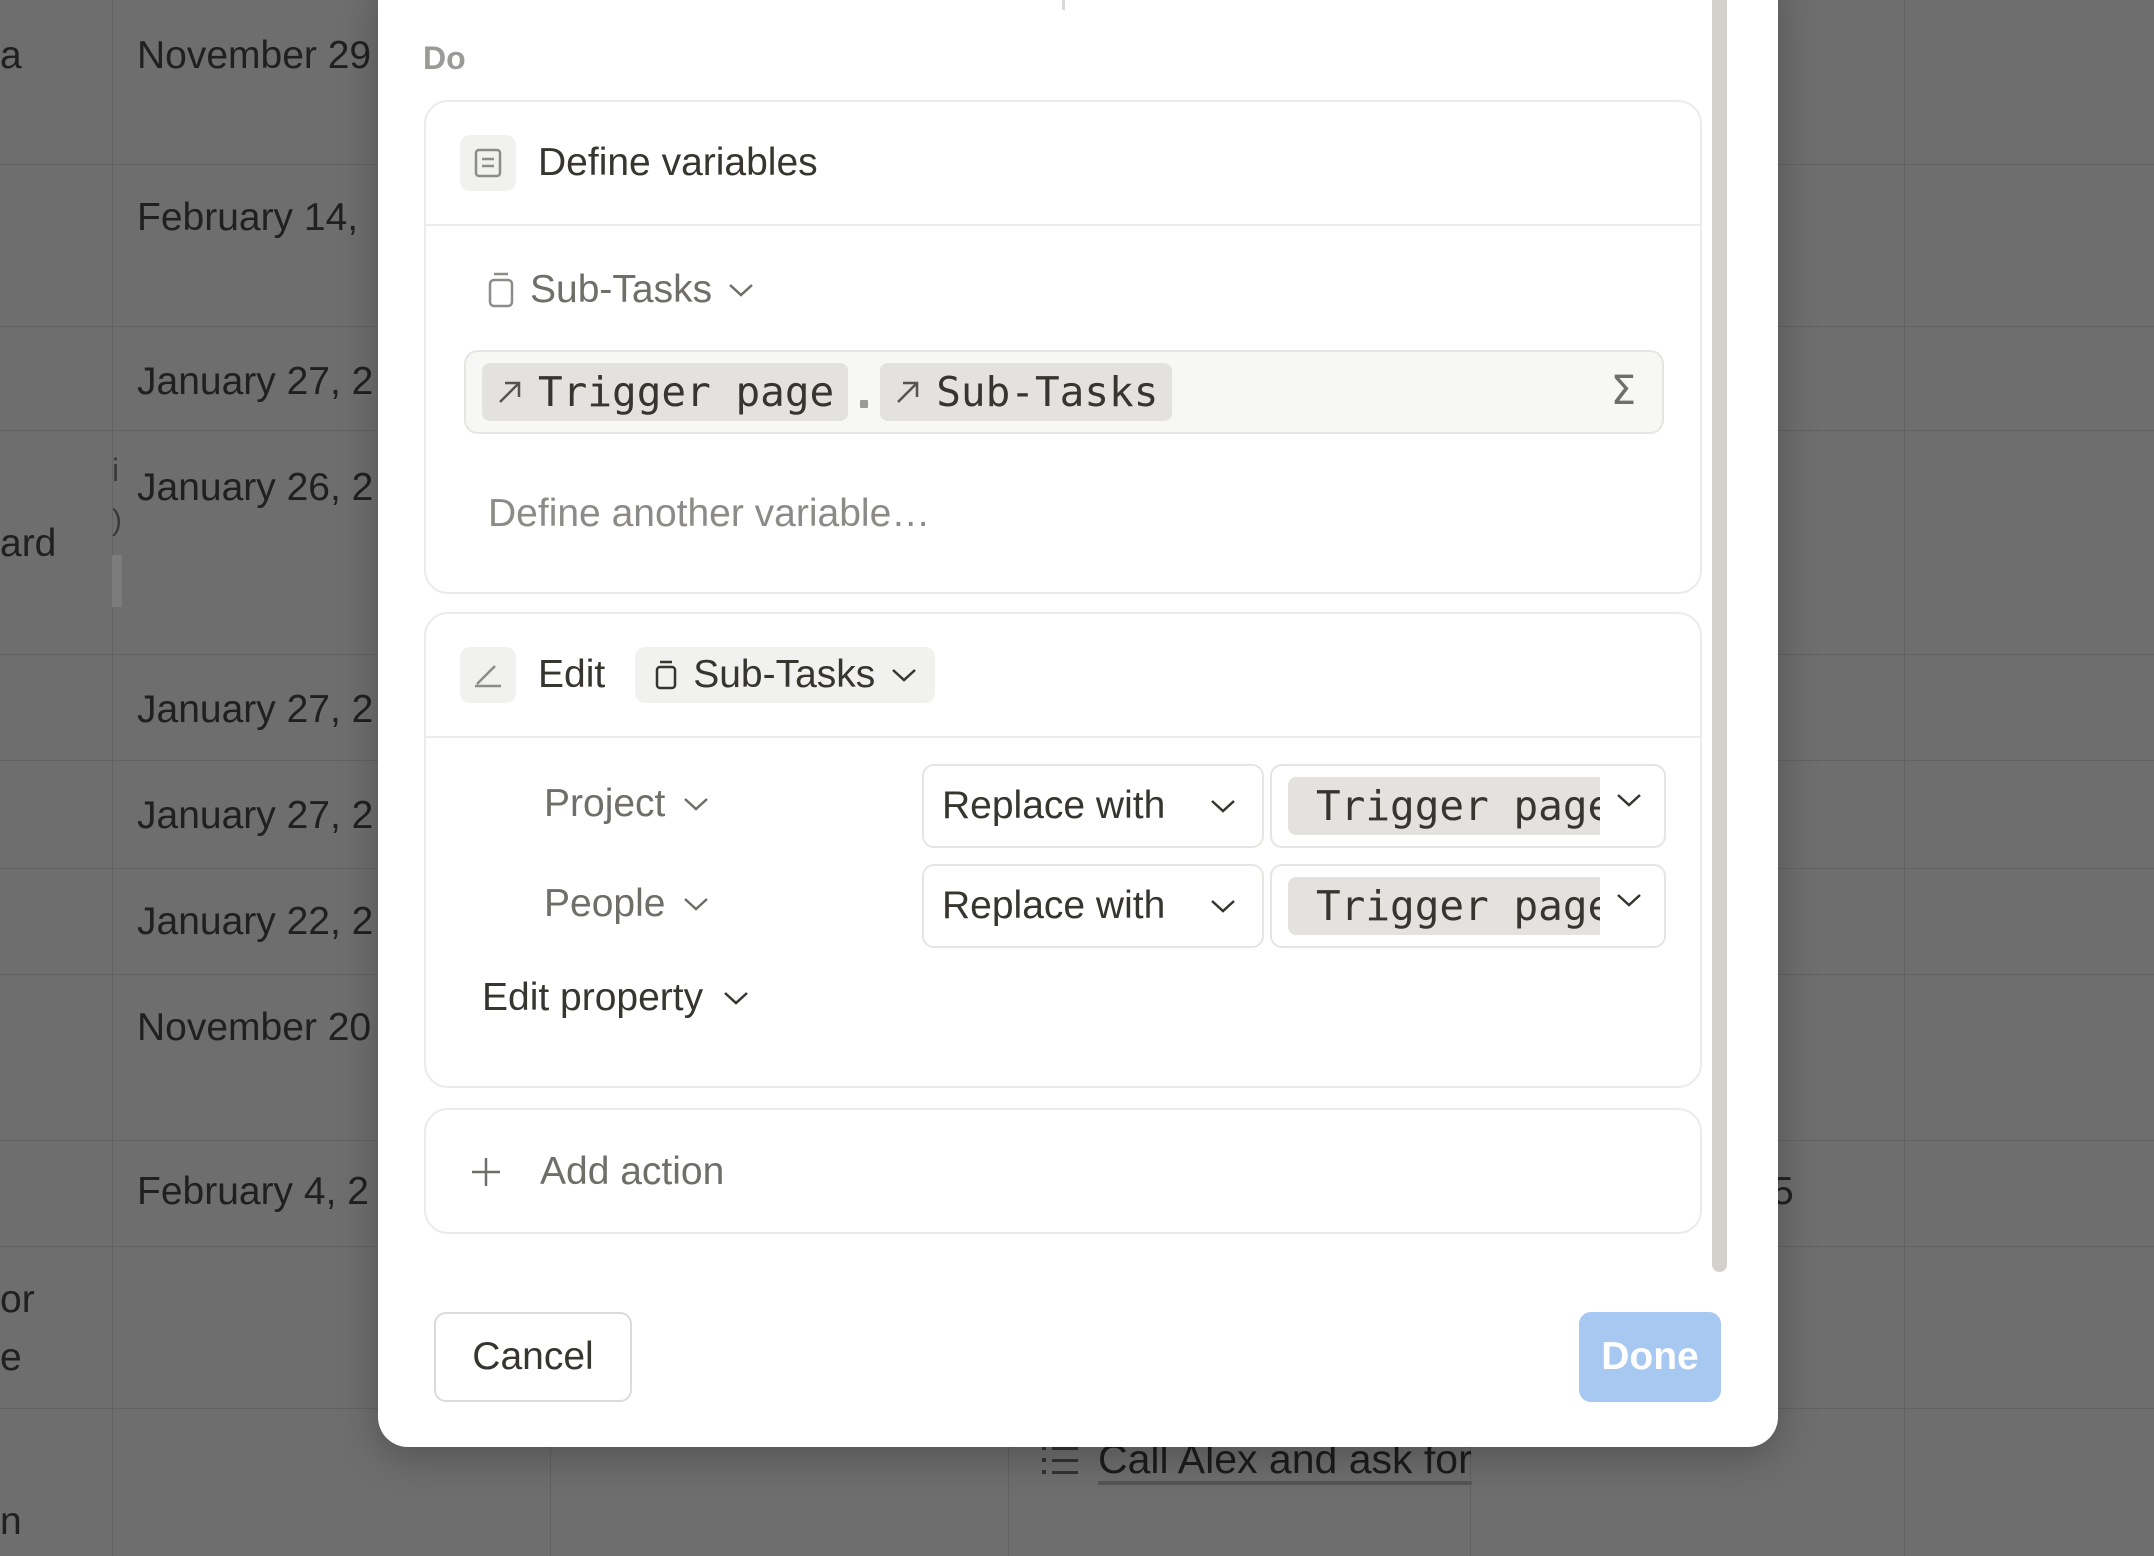 This screenshot has width=2154, height=1556. I want to click on formula-token-sub-tasks: Sub-Tasks, so click(1026, 392).